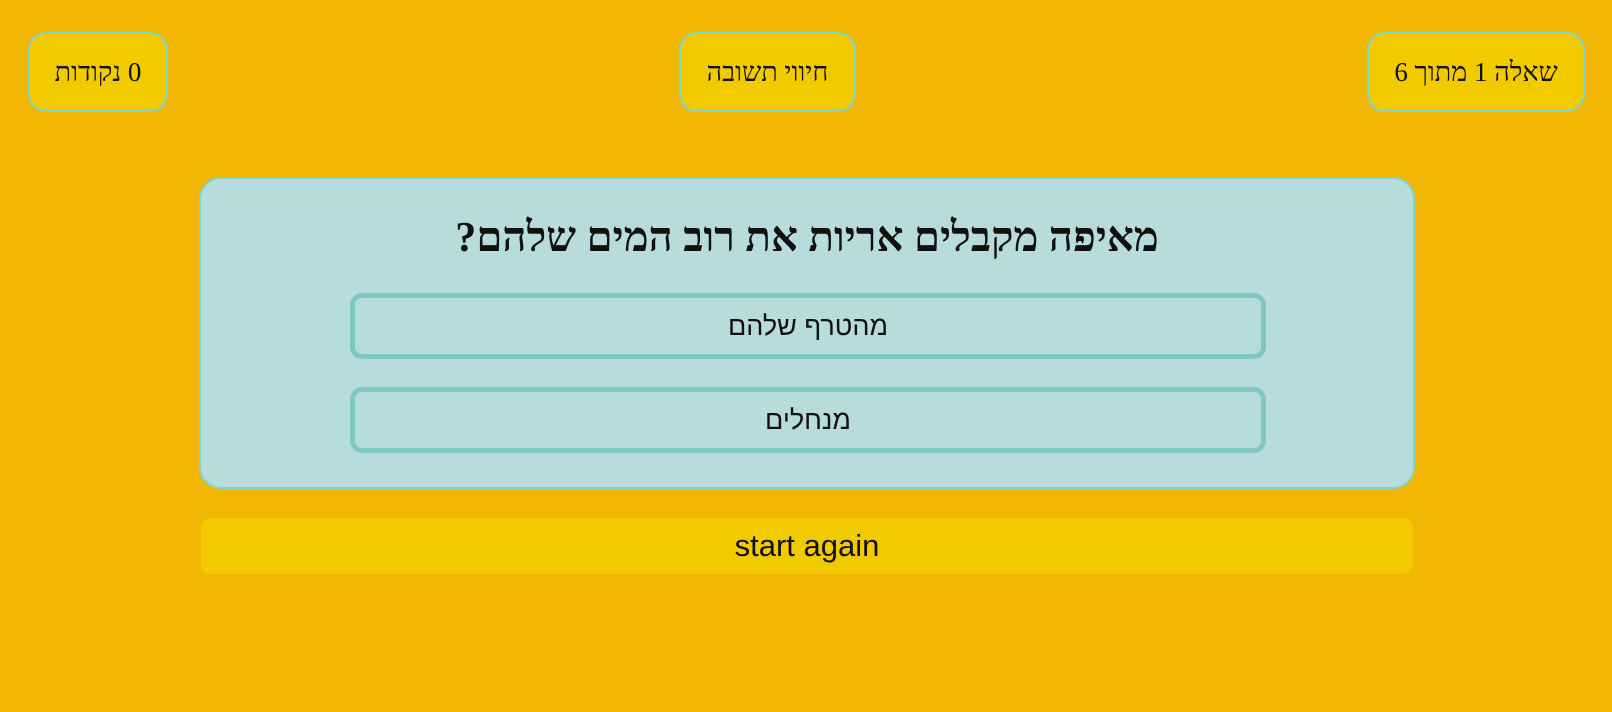 The image size is (1612, 712). What do you see at coordinates (808, 326) in the screenshot?
I see `answer-option-1: מהטרף שלהם` at bounding box center [808, 326].